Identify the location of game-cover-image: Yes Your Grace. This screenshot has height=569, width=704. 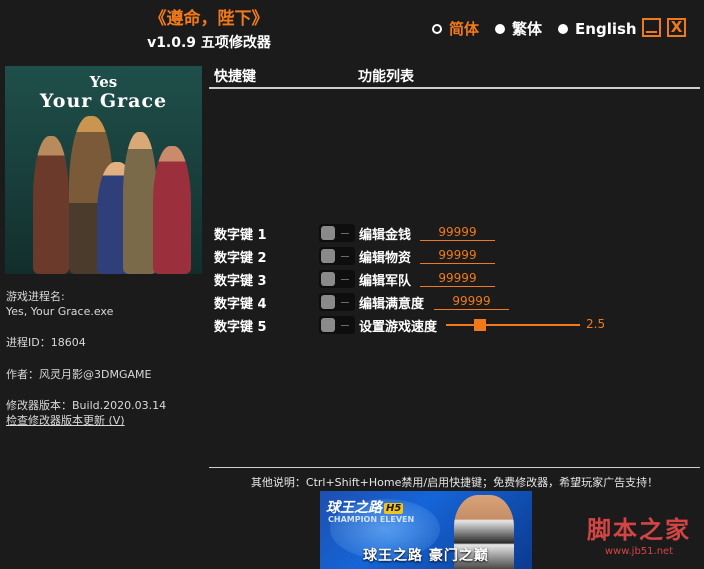
(103, 170).